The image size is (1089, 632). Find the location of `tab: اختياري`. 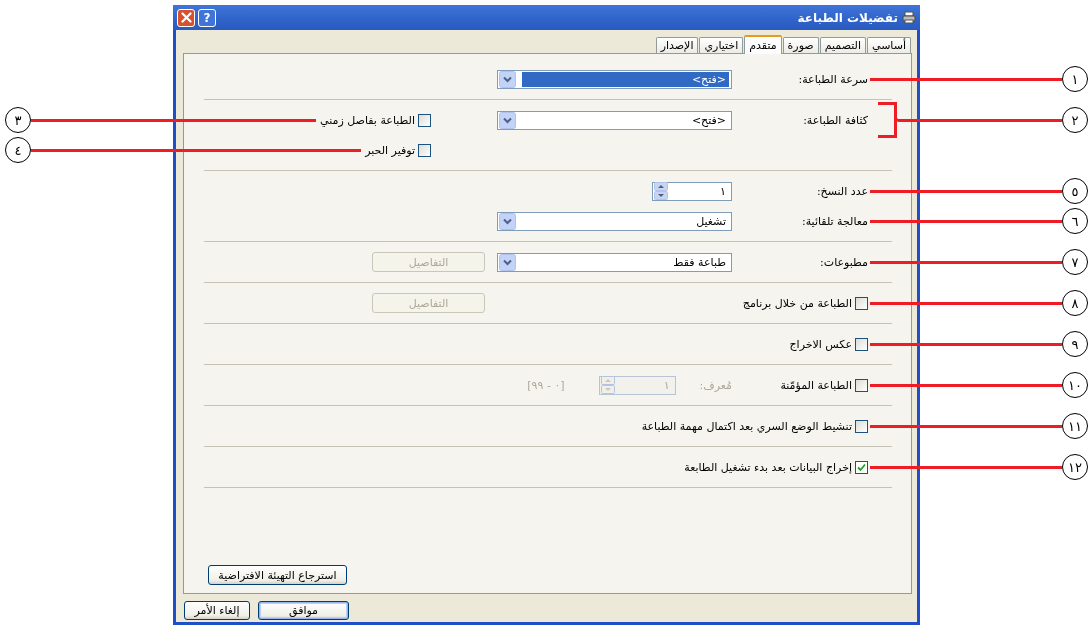

tab: اختياري is located at coordinates (721, 45).